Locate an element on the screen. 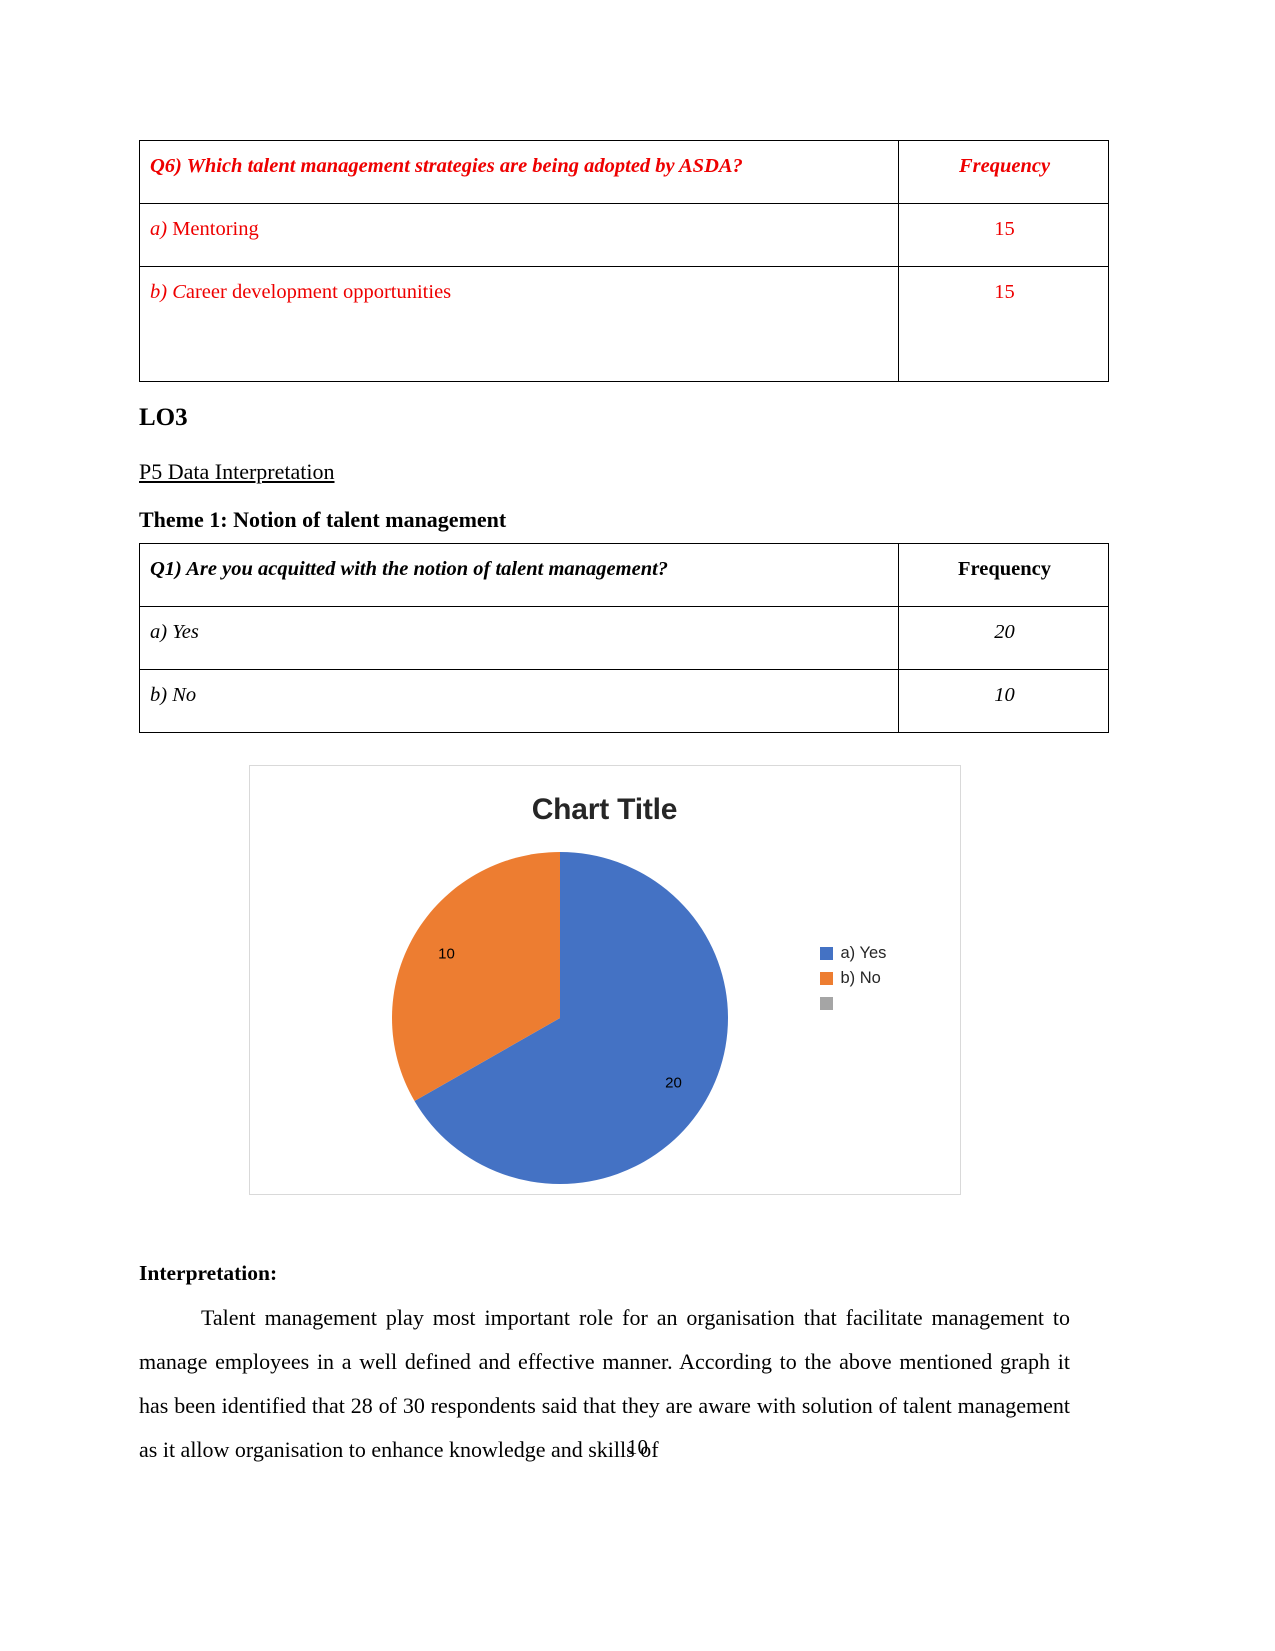 The width and height of the screenshot is (1275, 1651). table-row: b) Career development opportunities 15 is located at coordinates (624, 324).